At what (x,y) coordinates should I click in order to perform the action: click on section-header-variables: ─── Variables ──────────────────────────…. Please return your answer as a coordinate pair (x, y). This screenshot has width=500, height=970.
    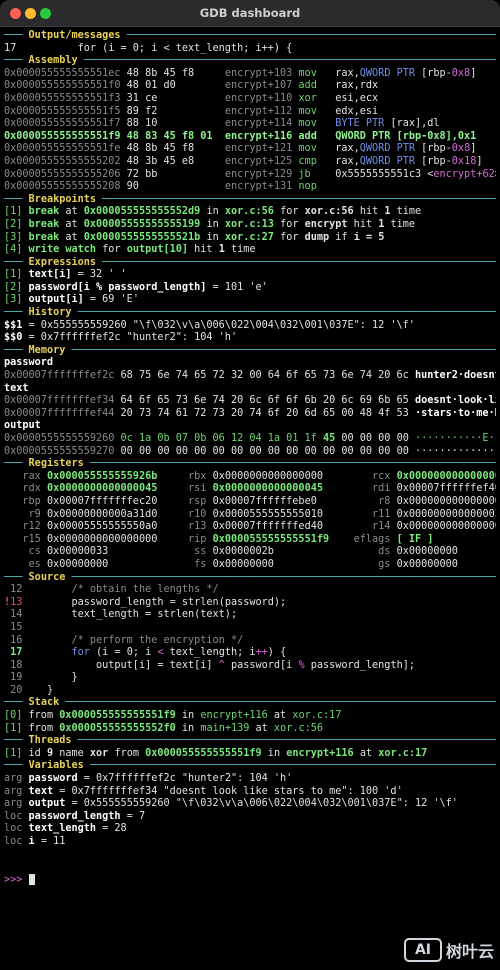
    Looking at the image, I should click on (250, 766).